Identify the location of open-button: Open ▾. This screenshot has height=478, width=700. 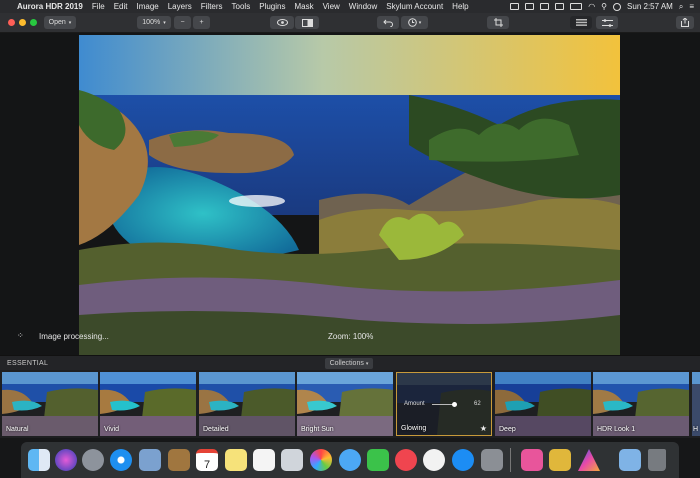
(60, 22).